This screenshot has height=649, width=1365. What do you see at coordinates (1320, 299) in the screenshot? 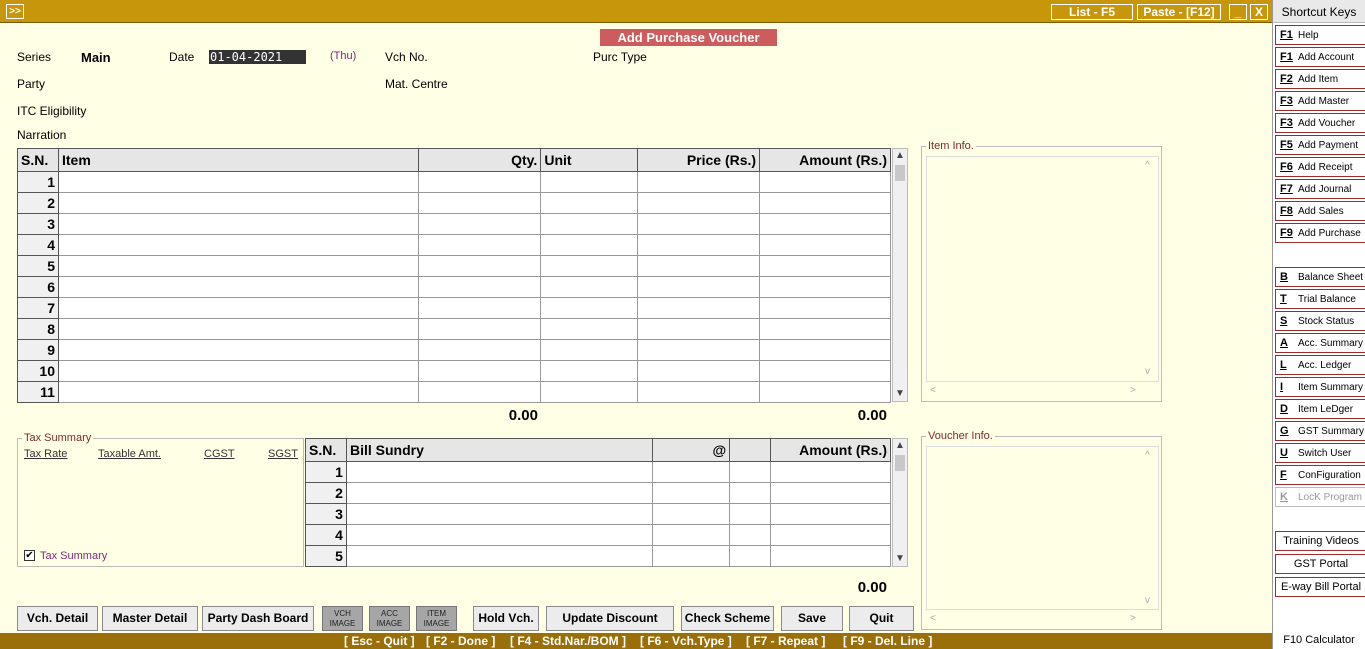
I see `shortcut-trial-balance: T Trial Balance` at bounding box center [1320, 299].